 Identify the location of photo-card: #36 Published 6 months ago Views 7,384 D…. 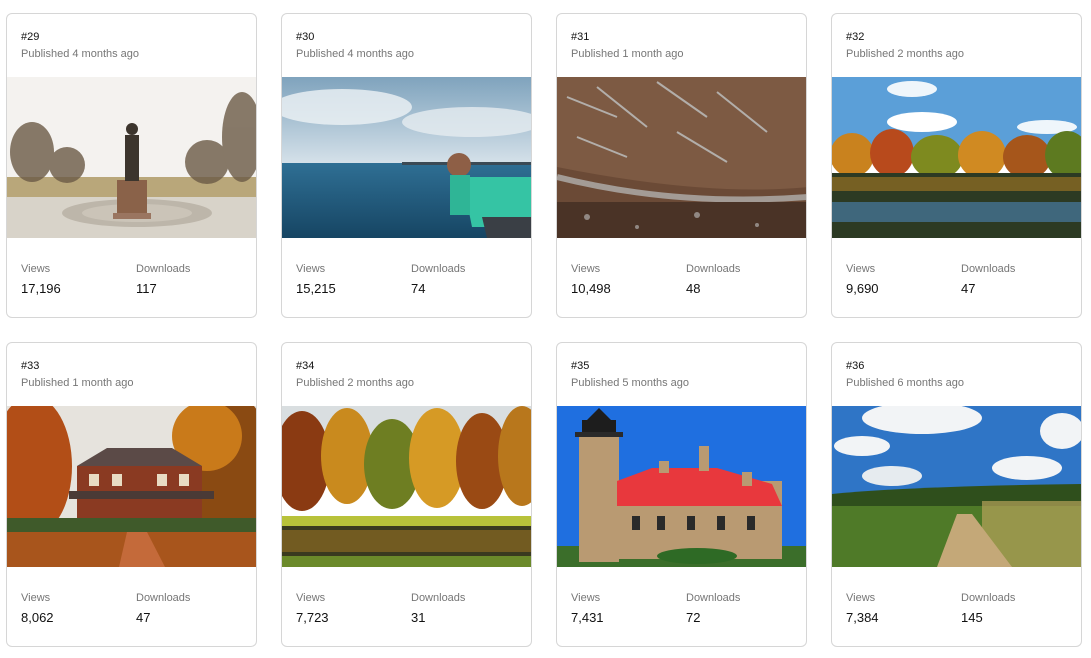
(956, 494).